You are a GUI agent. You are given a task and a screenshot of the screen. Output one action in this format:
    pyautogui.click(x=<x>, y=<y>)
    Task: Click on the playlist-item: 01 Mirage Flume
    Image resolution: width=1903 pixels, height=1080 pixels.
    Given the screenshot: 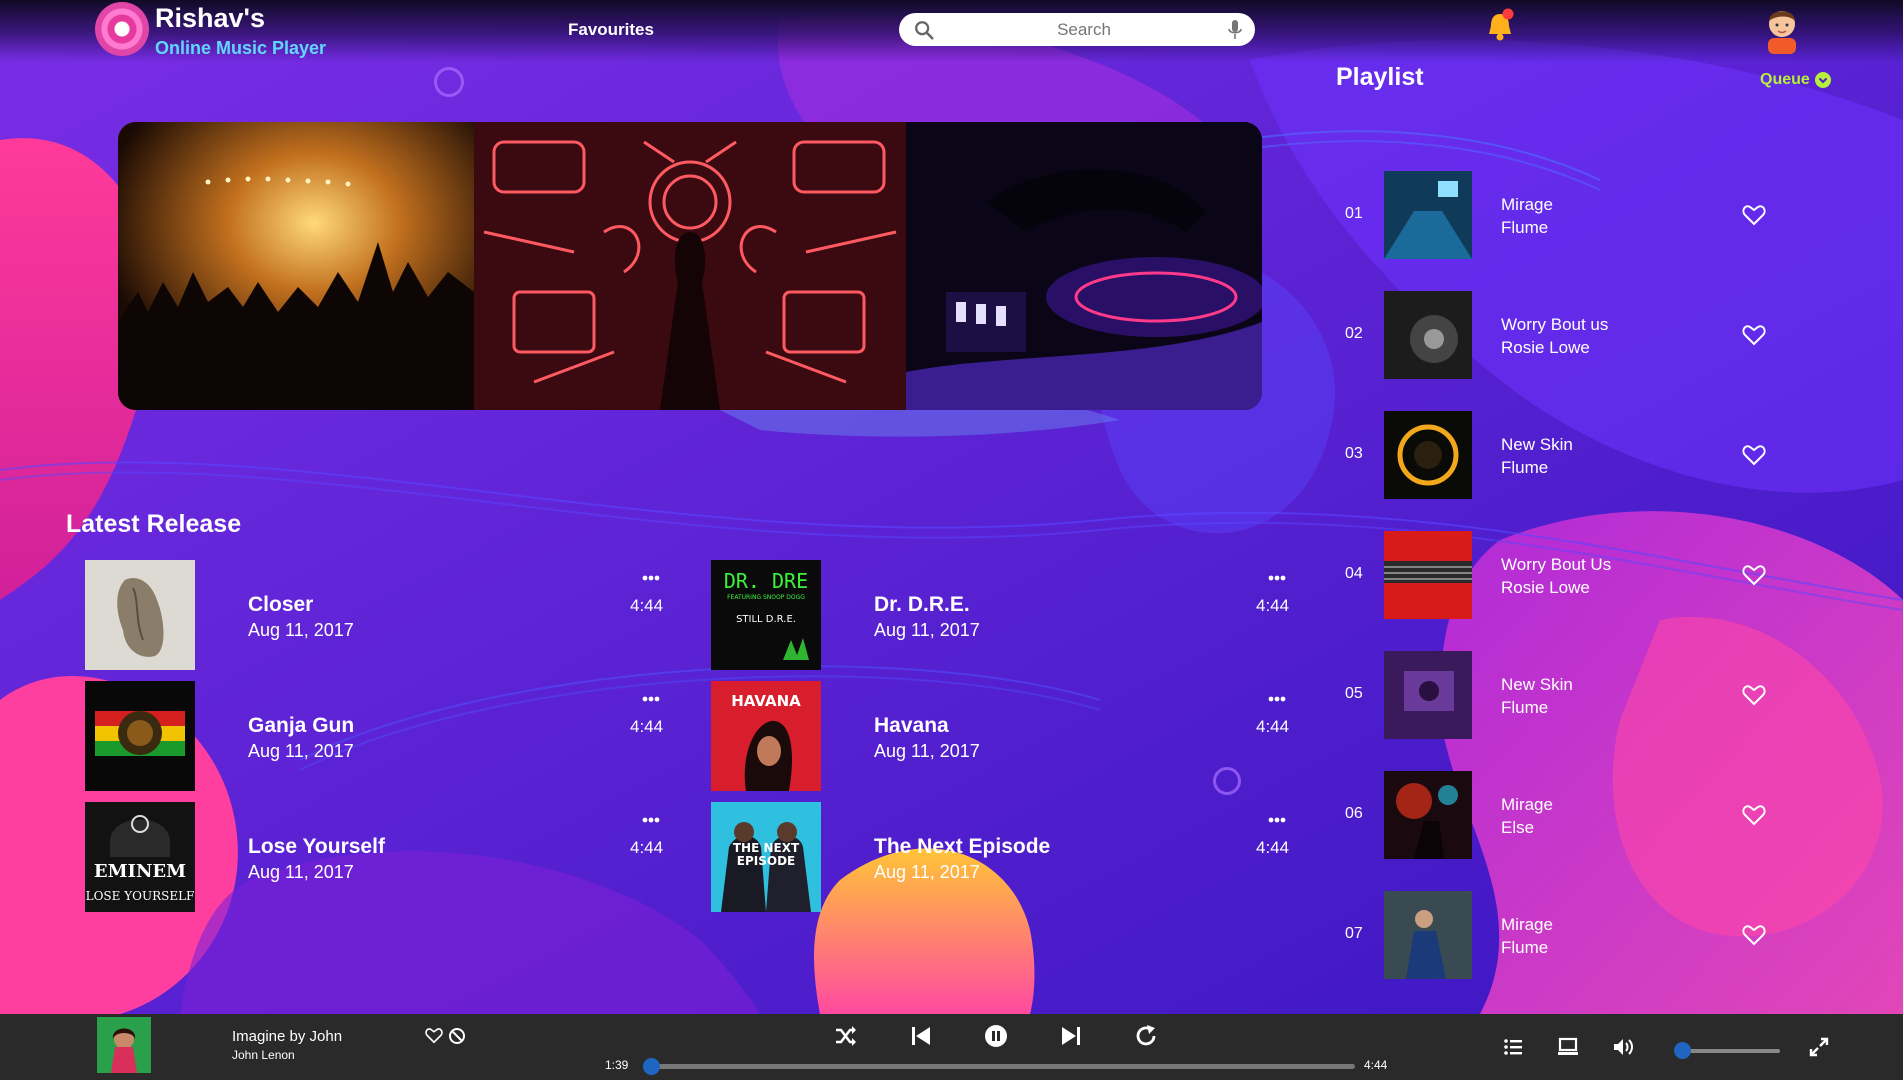 What is the action you would take?
    pyautogui.click(x=1556, y=215)
    